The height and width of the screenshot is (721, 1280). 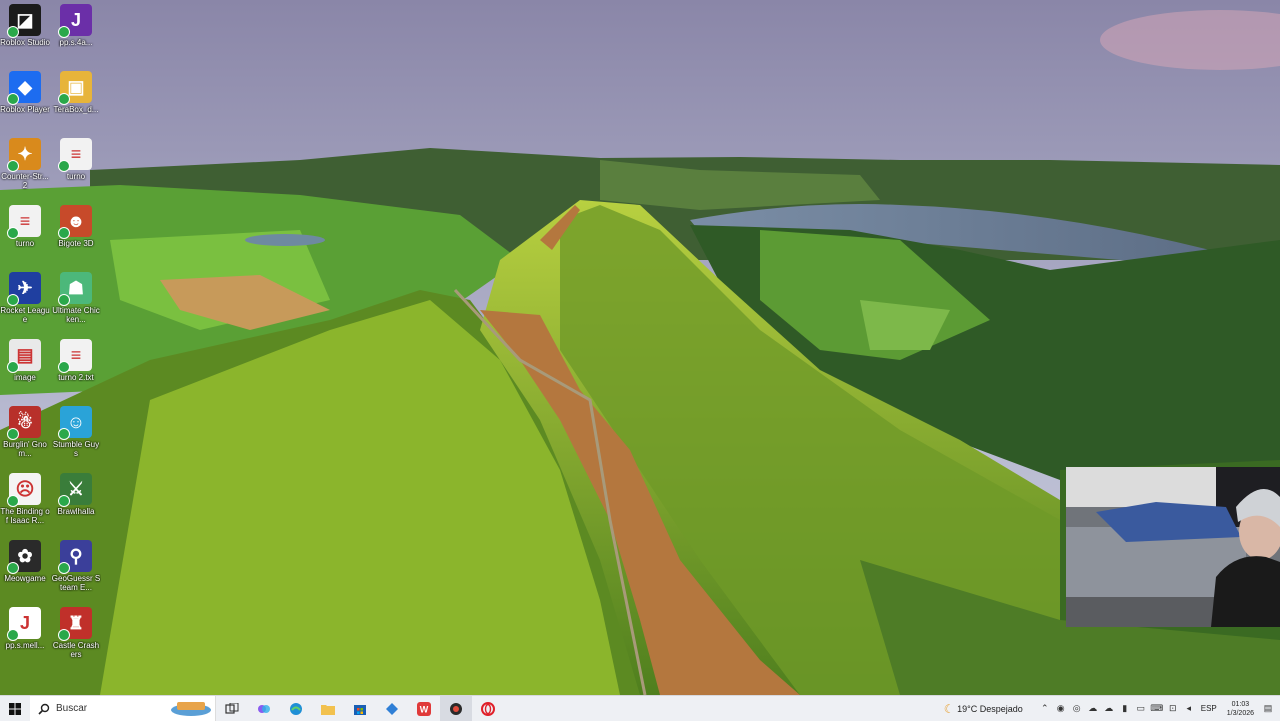 I want to click on desktop-icon-label: Roblox Player, so click(x=25, y=109).